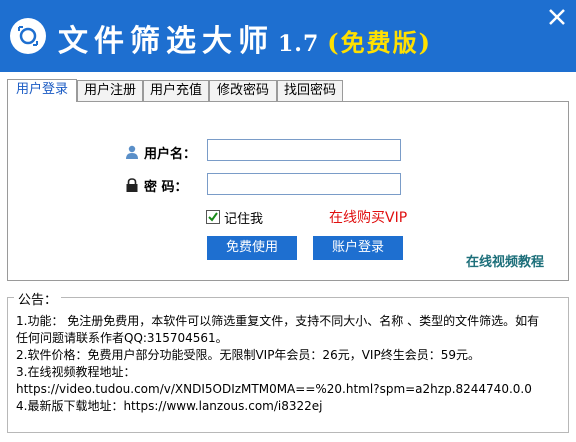 This screenshot has height=442, width=576. I want to click on checkbox-checked-icon, so click(213, 217).